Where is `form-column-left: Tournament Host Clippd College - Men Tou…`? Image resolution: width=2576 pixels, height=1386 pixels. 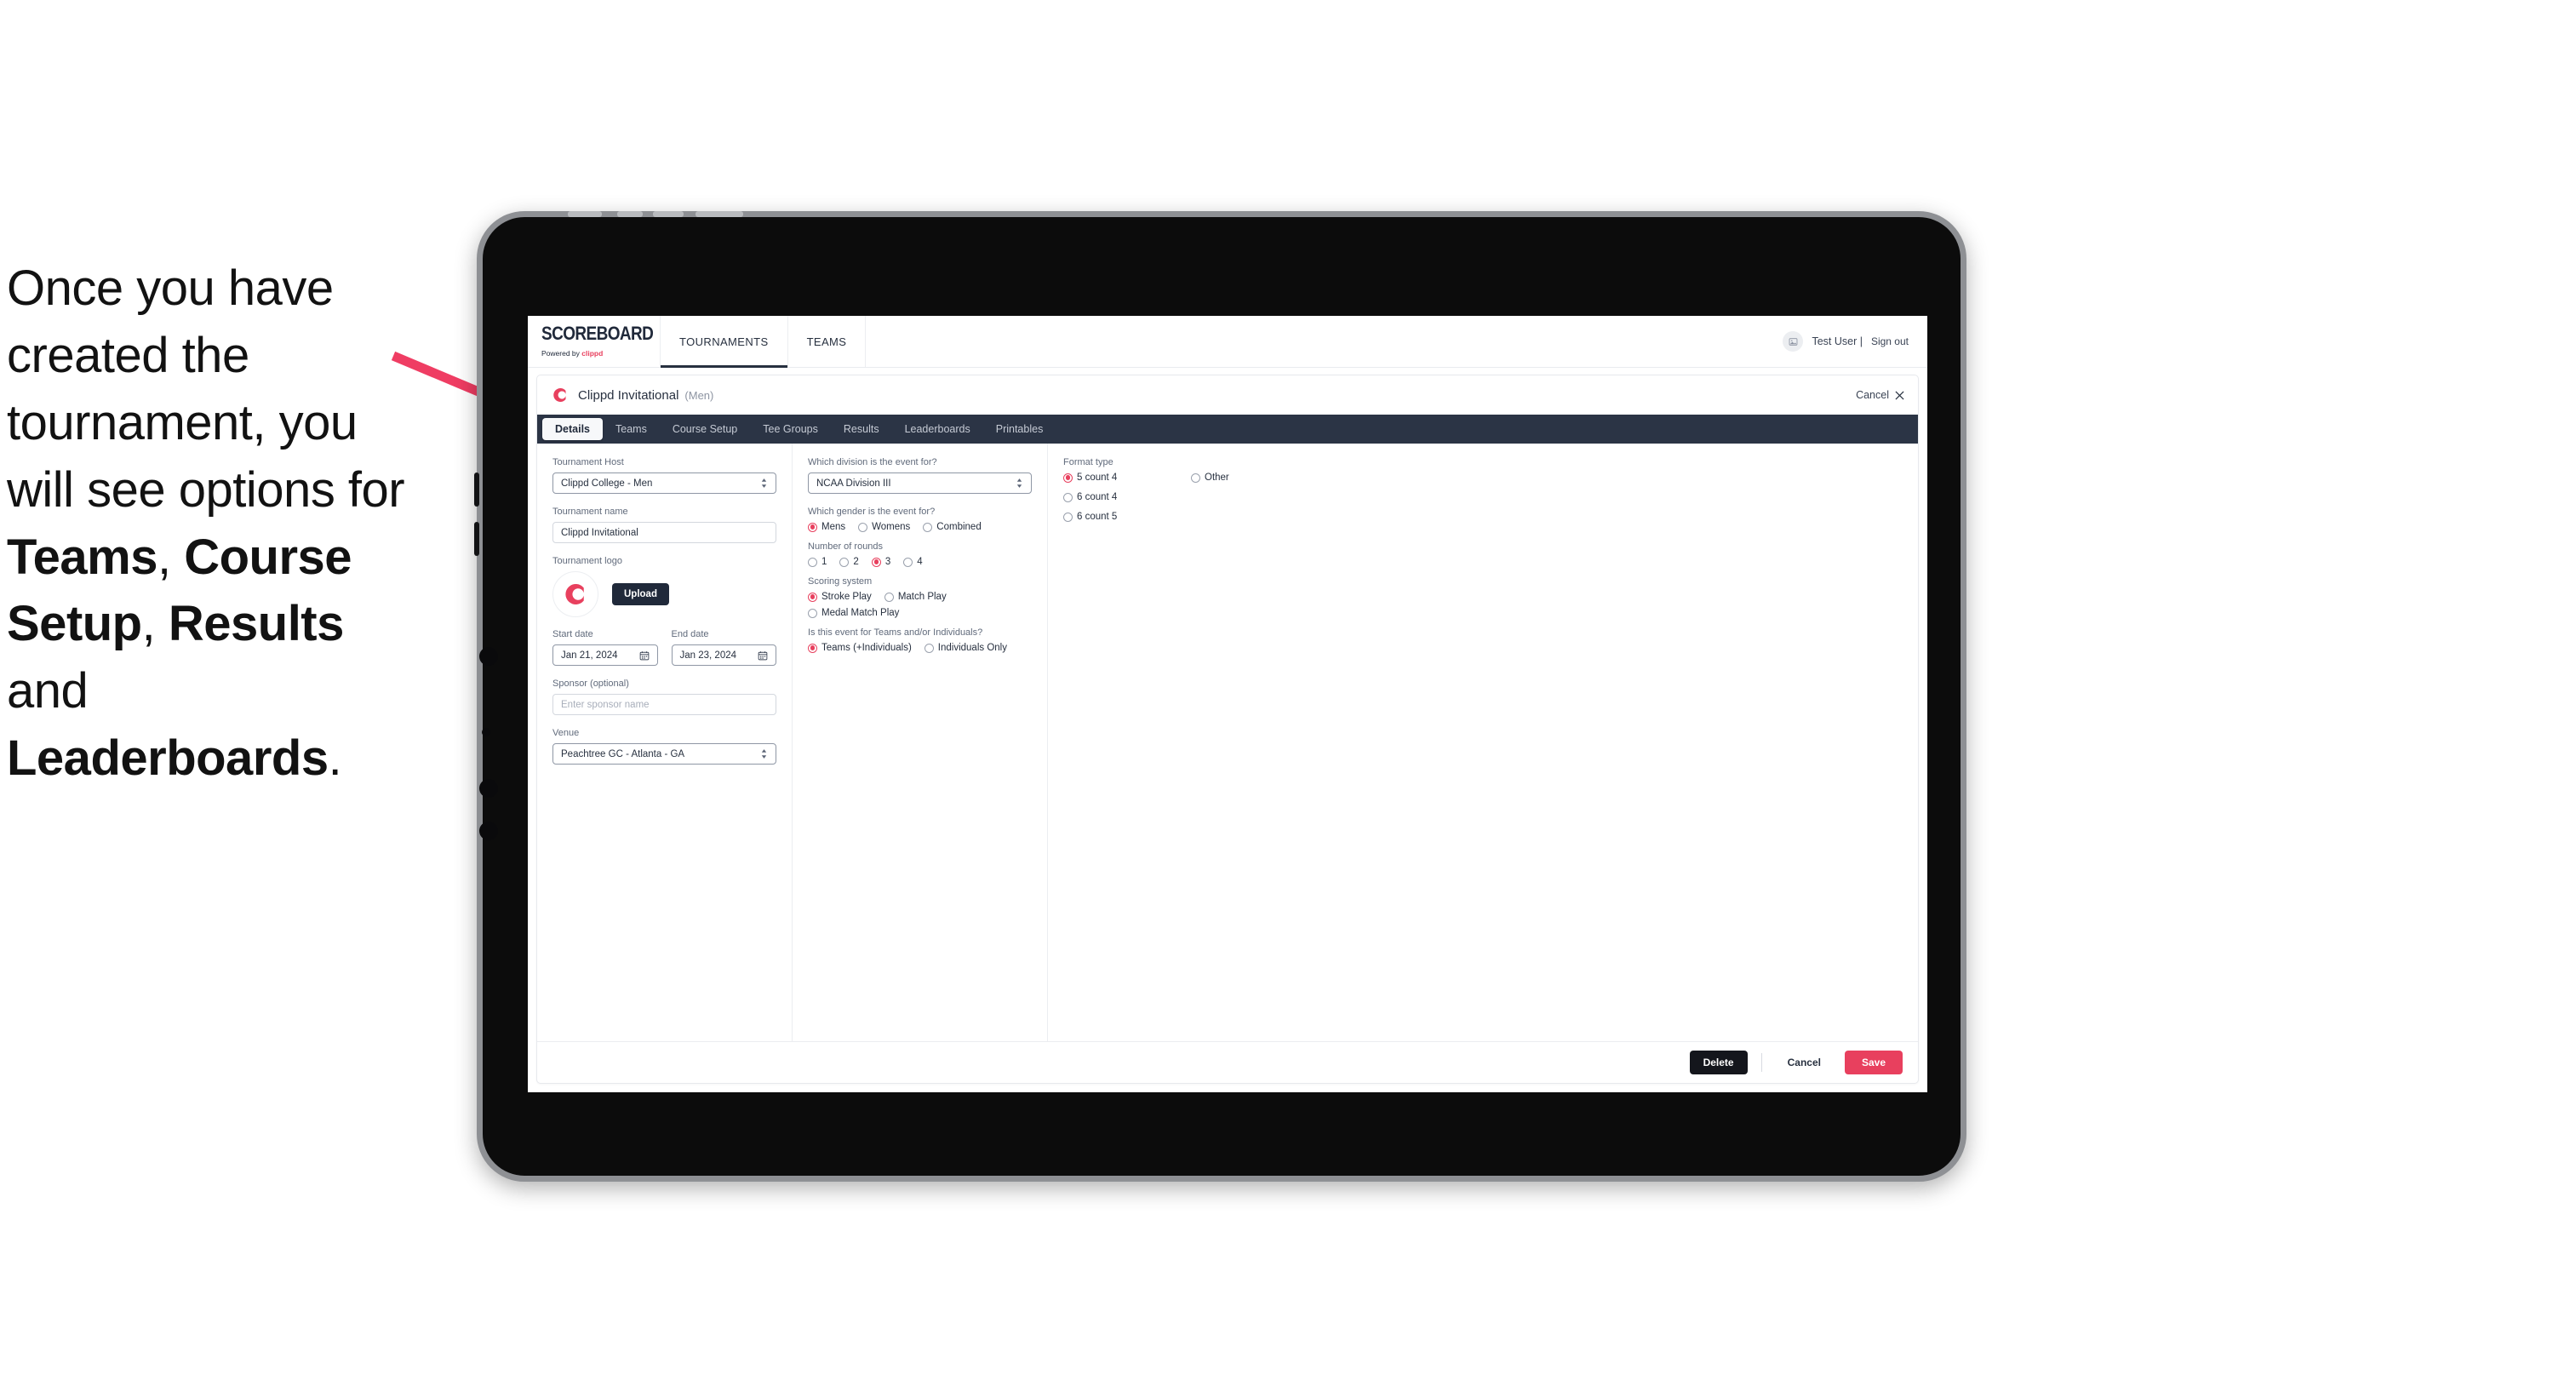
form-column-left: Tournament Host Clippd College - Men Tou… is located at coordinates (665, 742).